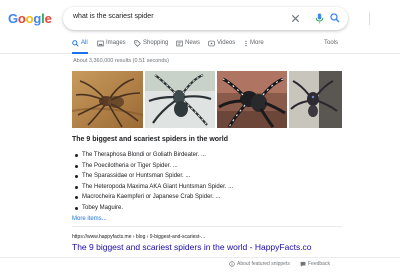 The image size is (400, 276). I want to click on search-input: what is the scariest spider, so click(113, 16).